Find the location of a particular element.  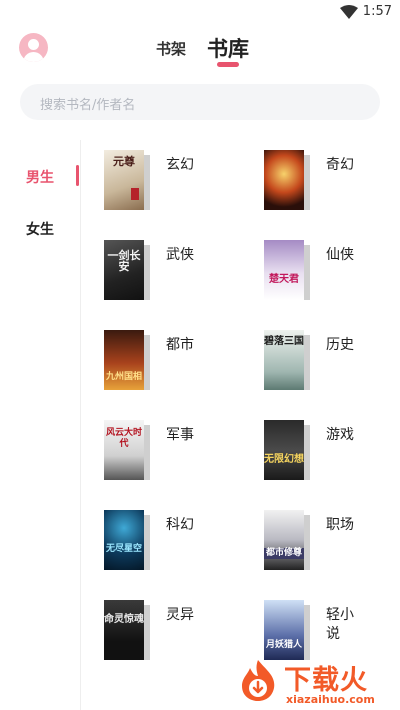

category-item-xianxia: 楚天君 仙侠 is located at coordinates (329, 271).